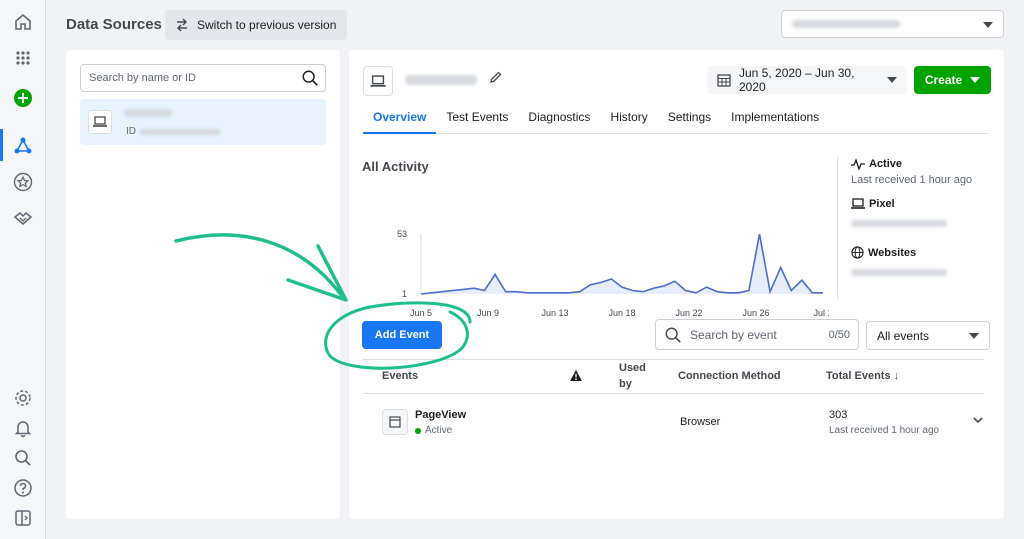  I want to click on active-label: Active, so click(886, 164).